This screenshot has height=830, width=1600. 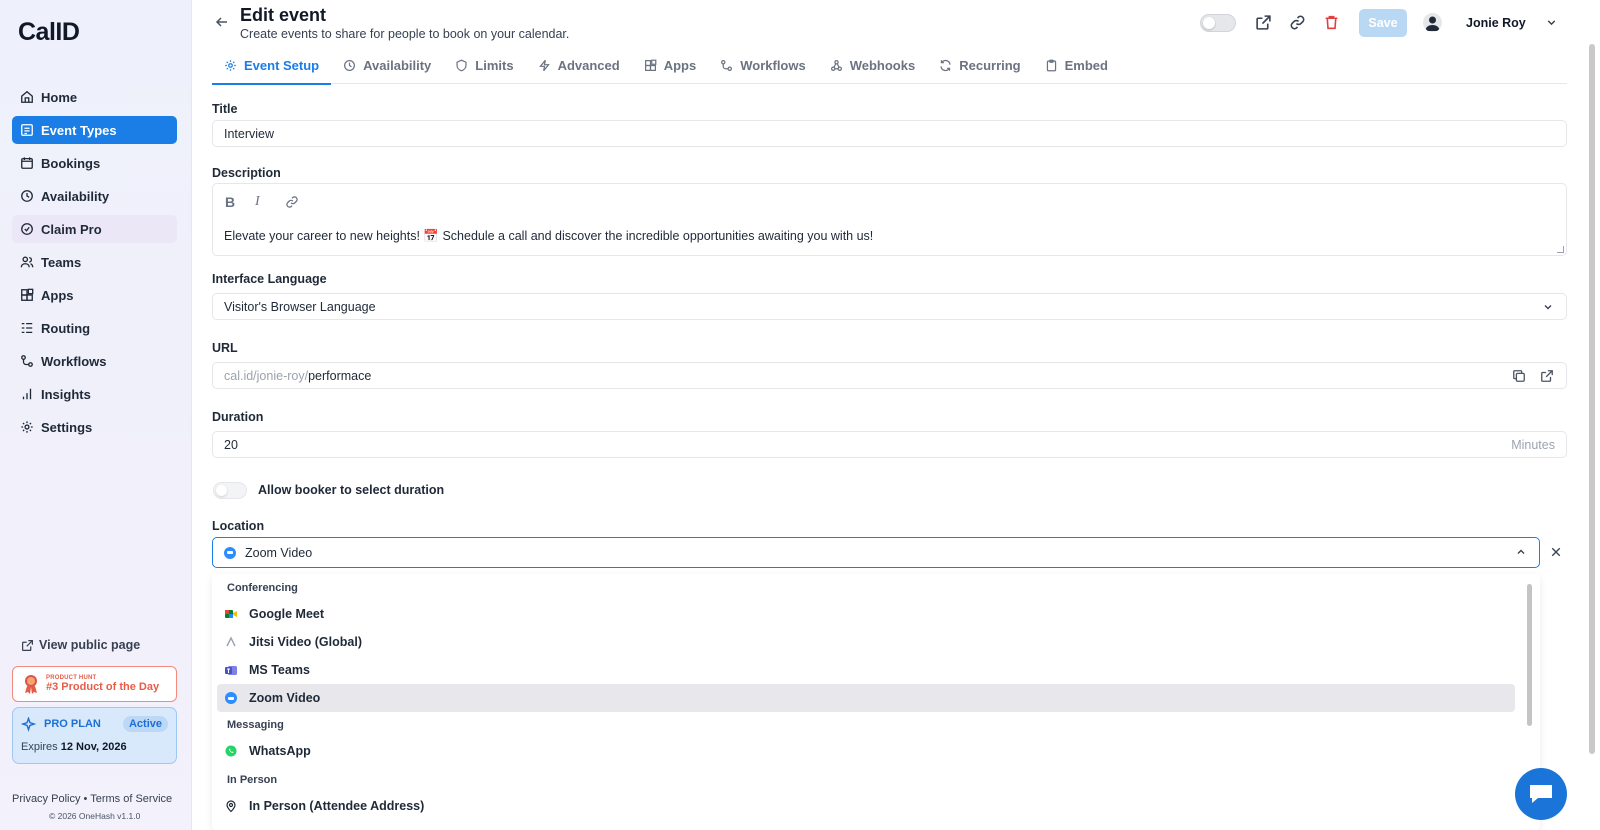 I want to click on page-scrollbar, so click(x=1592, y=399).